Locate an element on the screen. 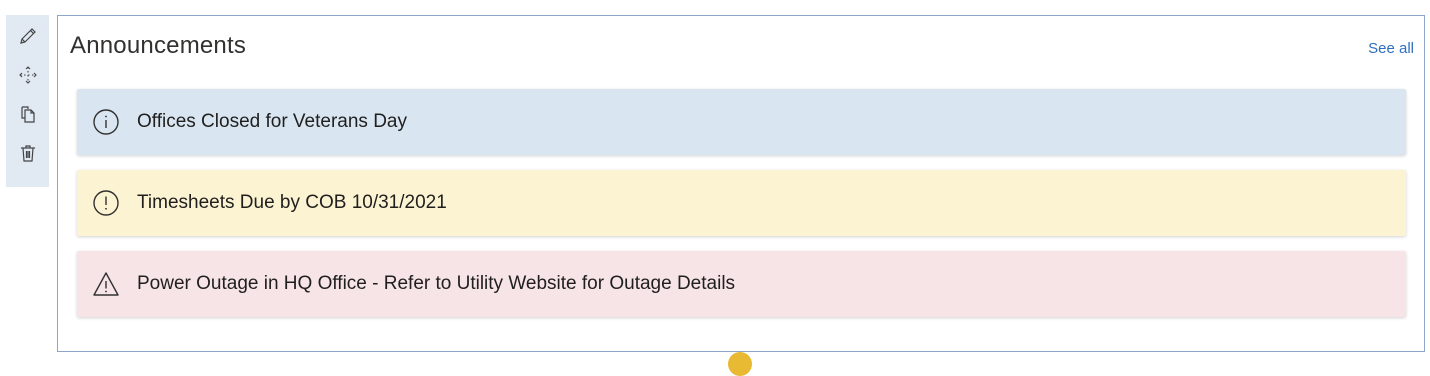  webpart-toolbar is located at coordinates (27, 101).